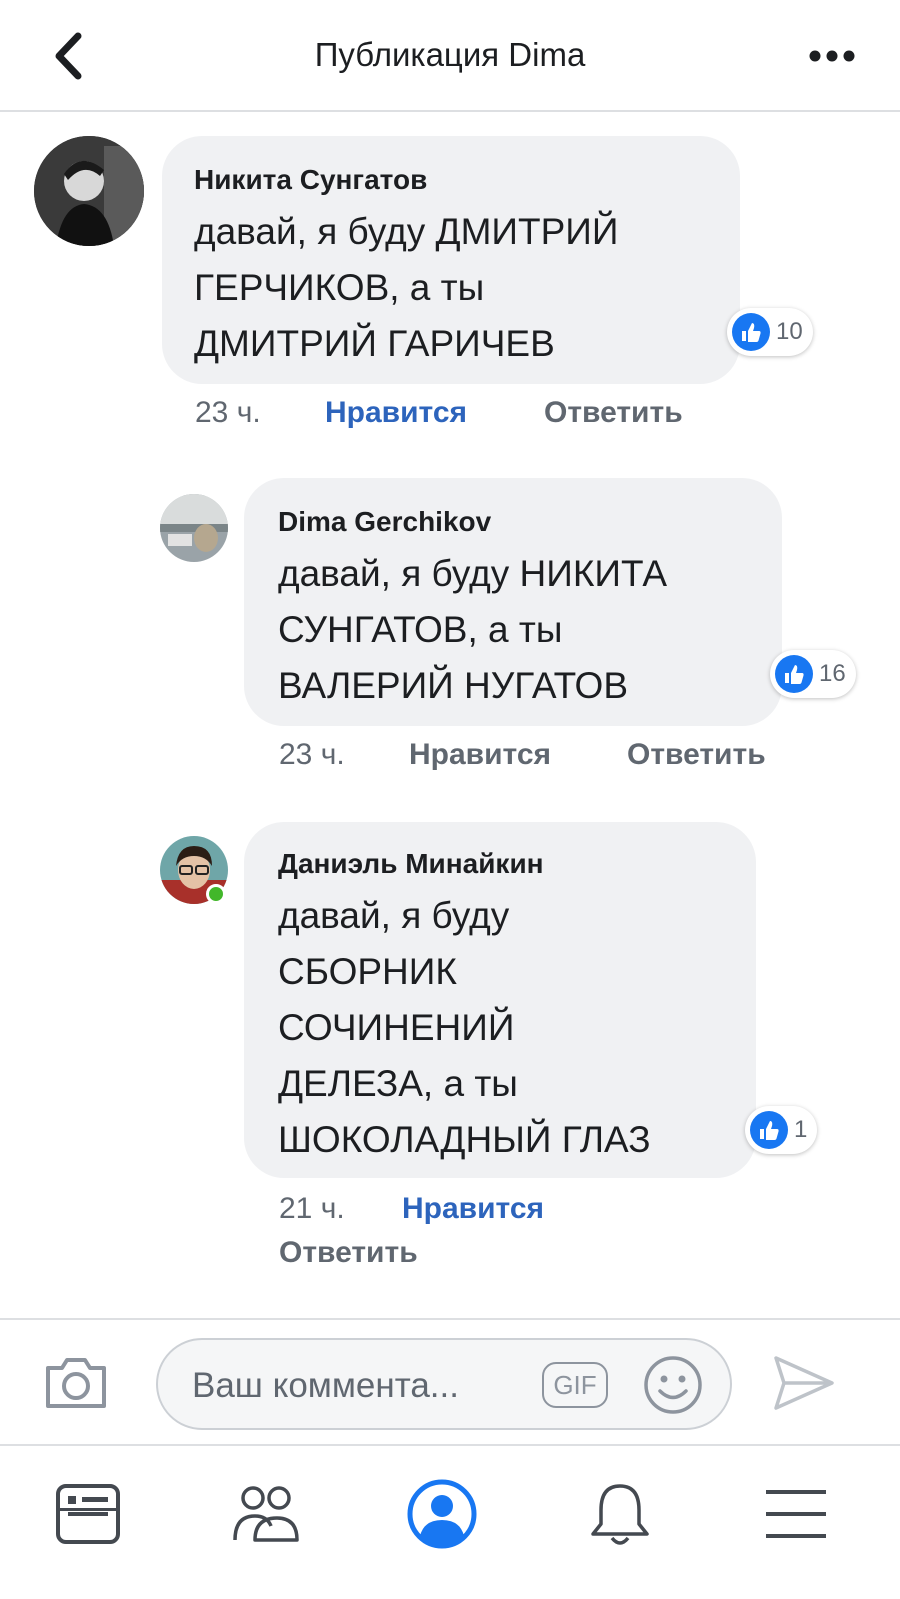  Describe the element at coordinates (801, 1129) in the screenshot. I see `like-count: 1` at that location.